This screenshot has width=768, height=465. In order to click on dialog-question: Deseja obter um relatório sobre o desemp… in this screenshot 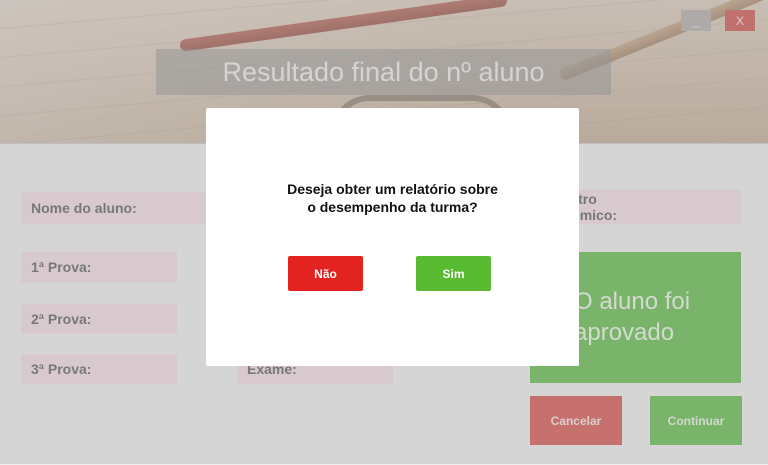, I will do `click(392, 198)`.